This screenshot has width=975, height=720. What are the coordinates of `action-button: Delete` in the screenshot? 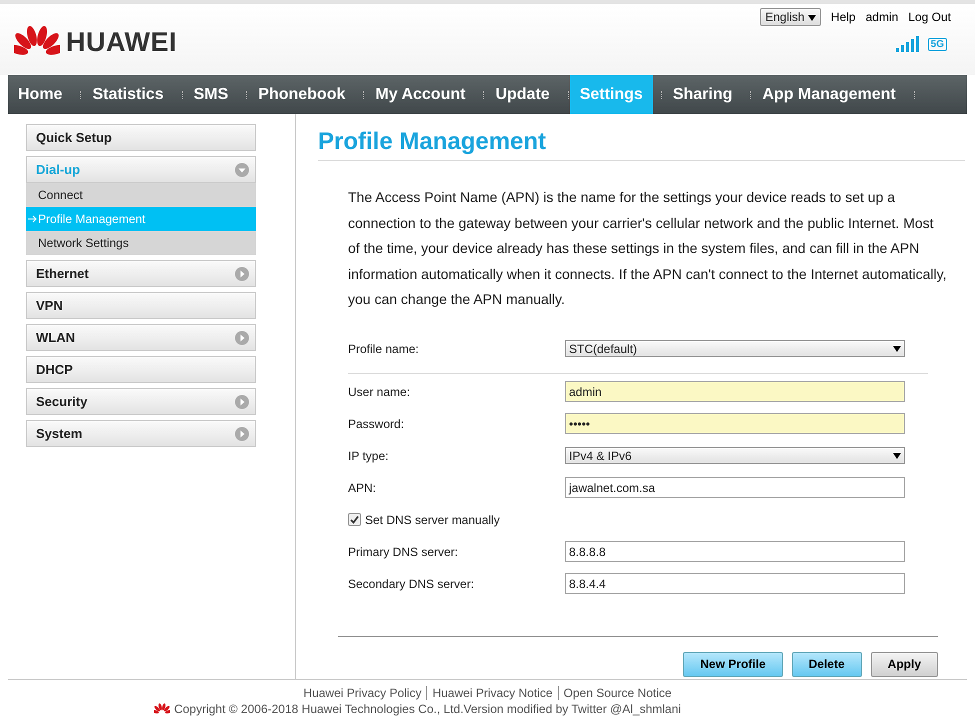 It's located at (827, 664).